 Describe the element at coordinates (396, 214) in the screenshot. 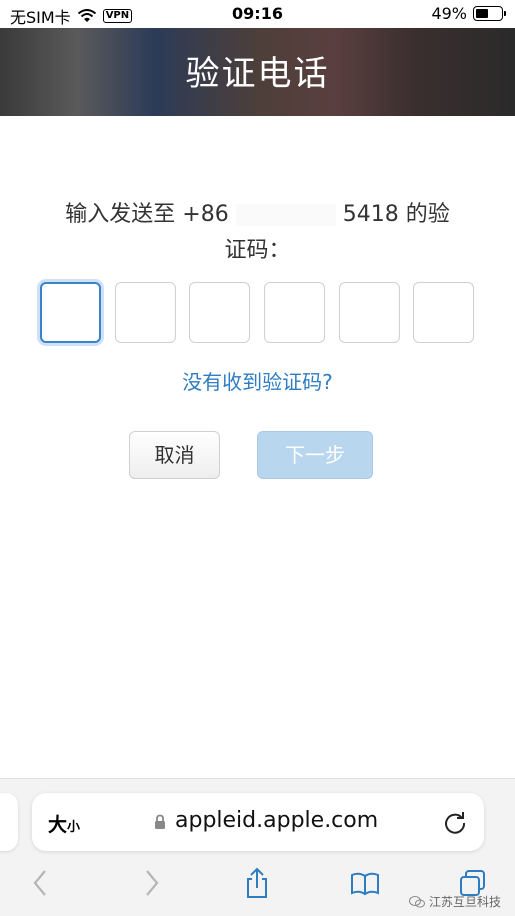

I see `prompt-end: 5418 的验` at that location.